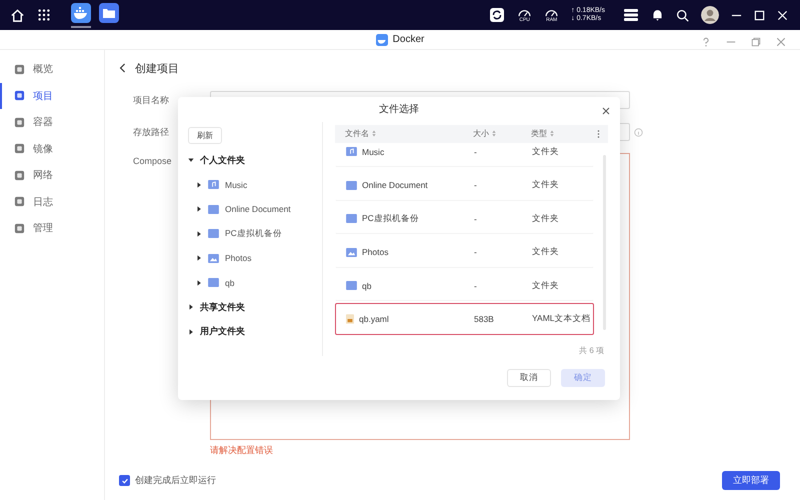 This screenshot has height=500, width=800. I want to click on error-message: 请解决配置错误, so click(242, 450).